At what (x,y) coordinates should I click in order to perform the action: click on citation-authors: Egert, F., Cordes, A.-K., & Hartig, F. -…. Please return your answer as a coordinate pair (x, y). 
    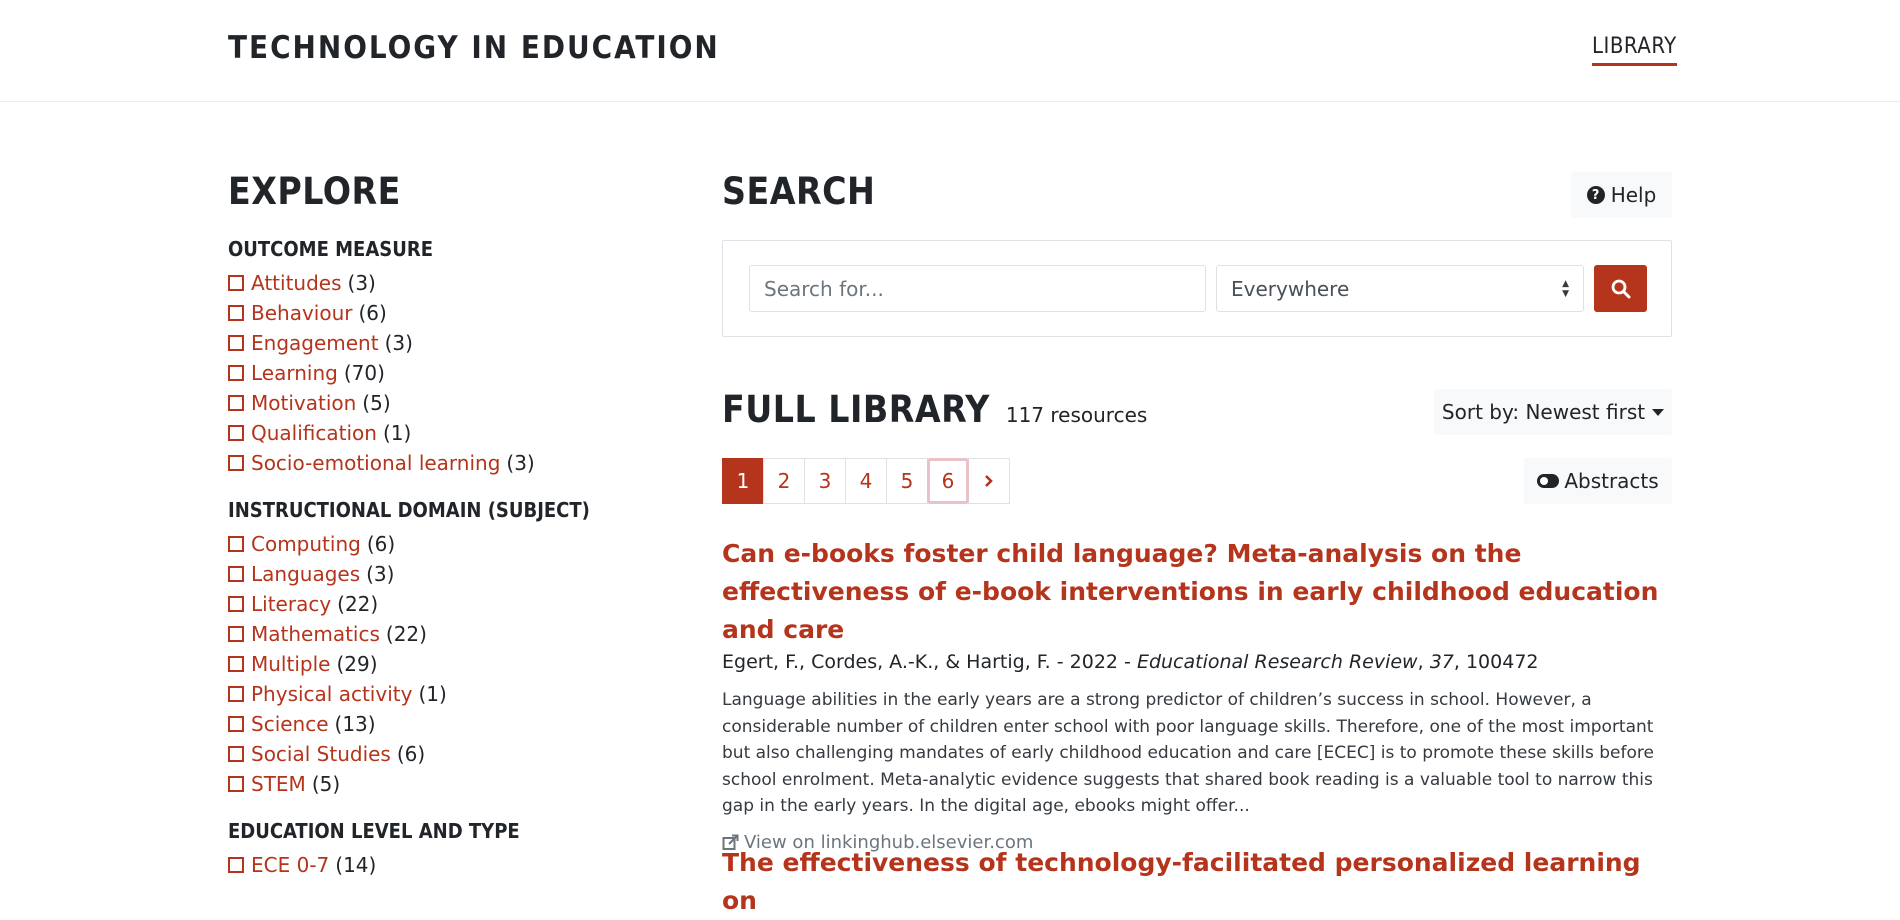
    Looking at the image, I should click on (929, 662).